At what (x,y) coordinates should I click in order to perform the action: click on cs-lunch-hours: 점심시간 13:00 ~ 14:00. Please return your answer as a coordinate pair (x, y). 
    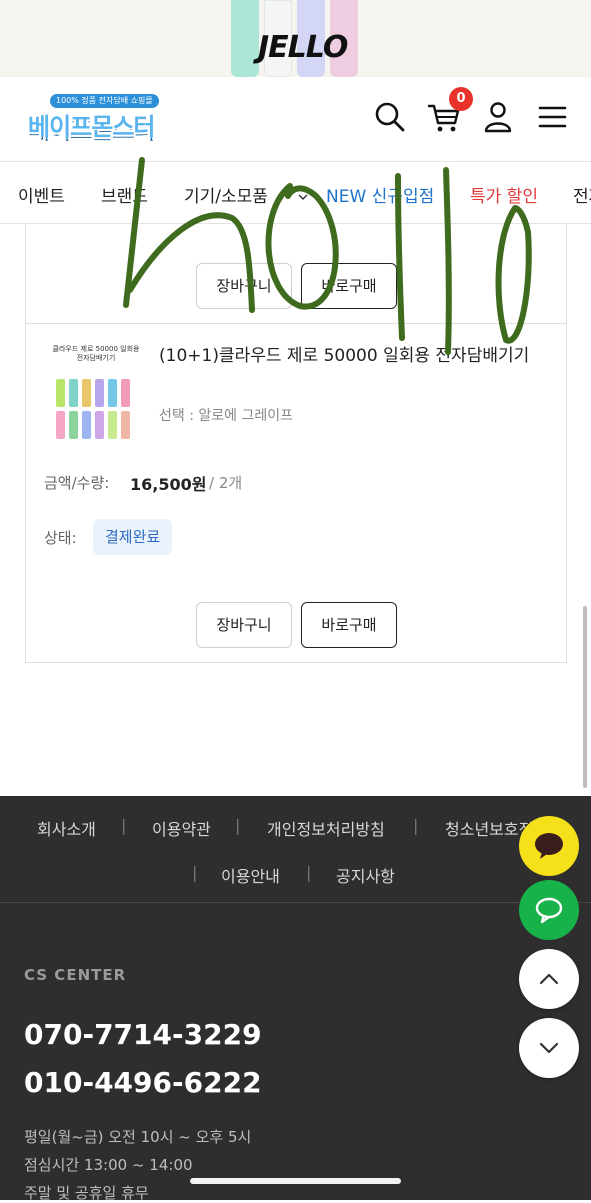
    Looking at the image, I should click on (108, 1165).